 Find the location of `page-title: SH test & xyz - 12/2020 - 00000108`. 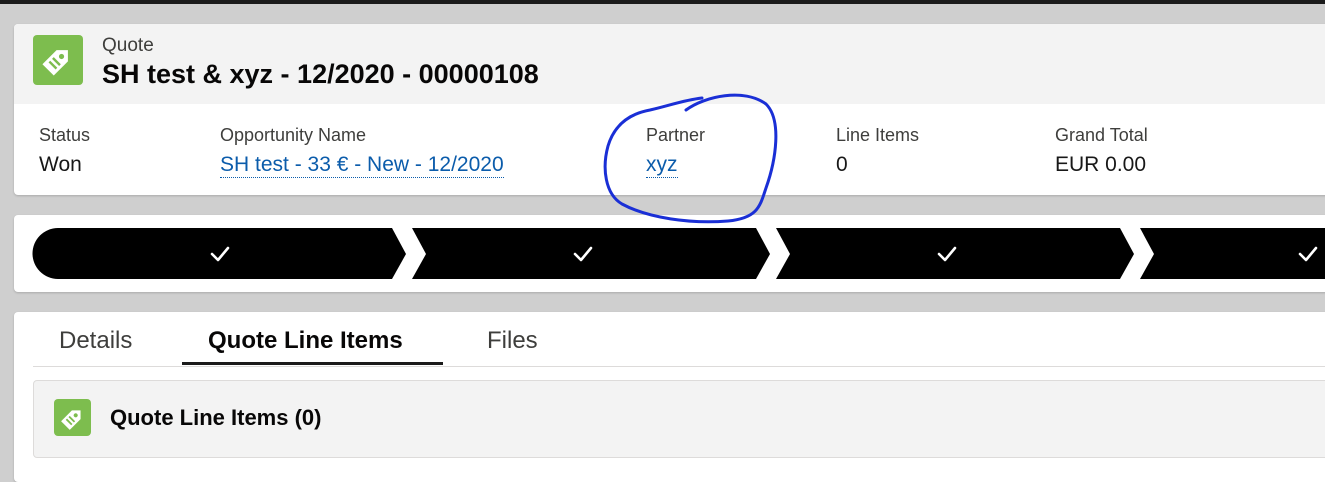

page-title: SH test & xyz - 12/2020 - 00000108 is located at coordinates (320, 74).